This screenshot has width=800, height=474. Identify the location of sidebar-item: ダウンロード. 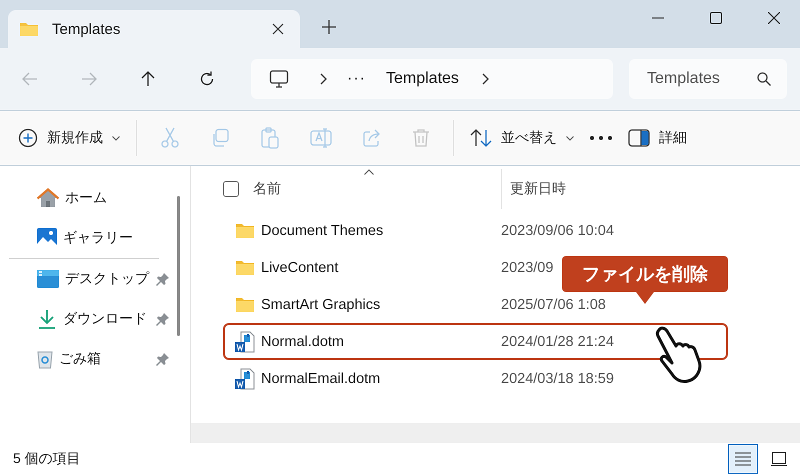
(93, 319).